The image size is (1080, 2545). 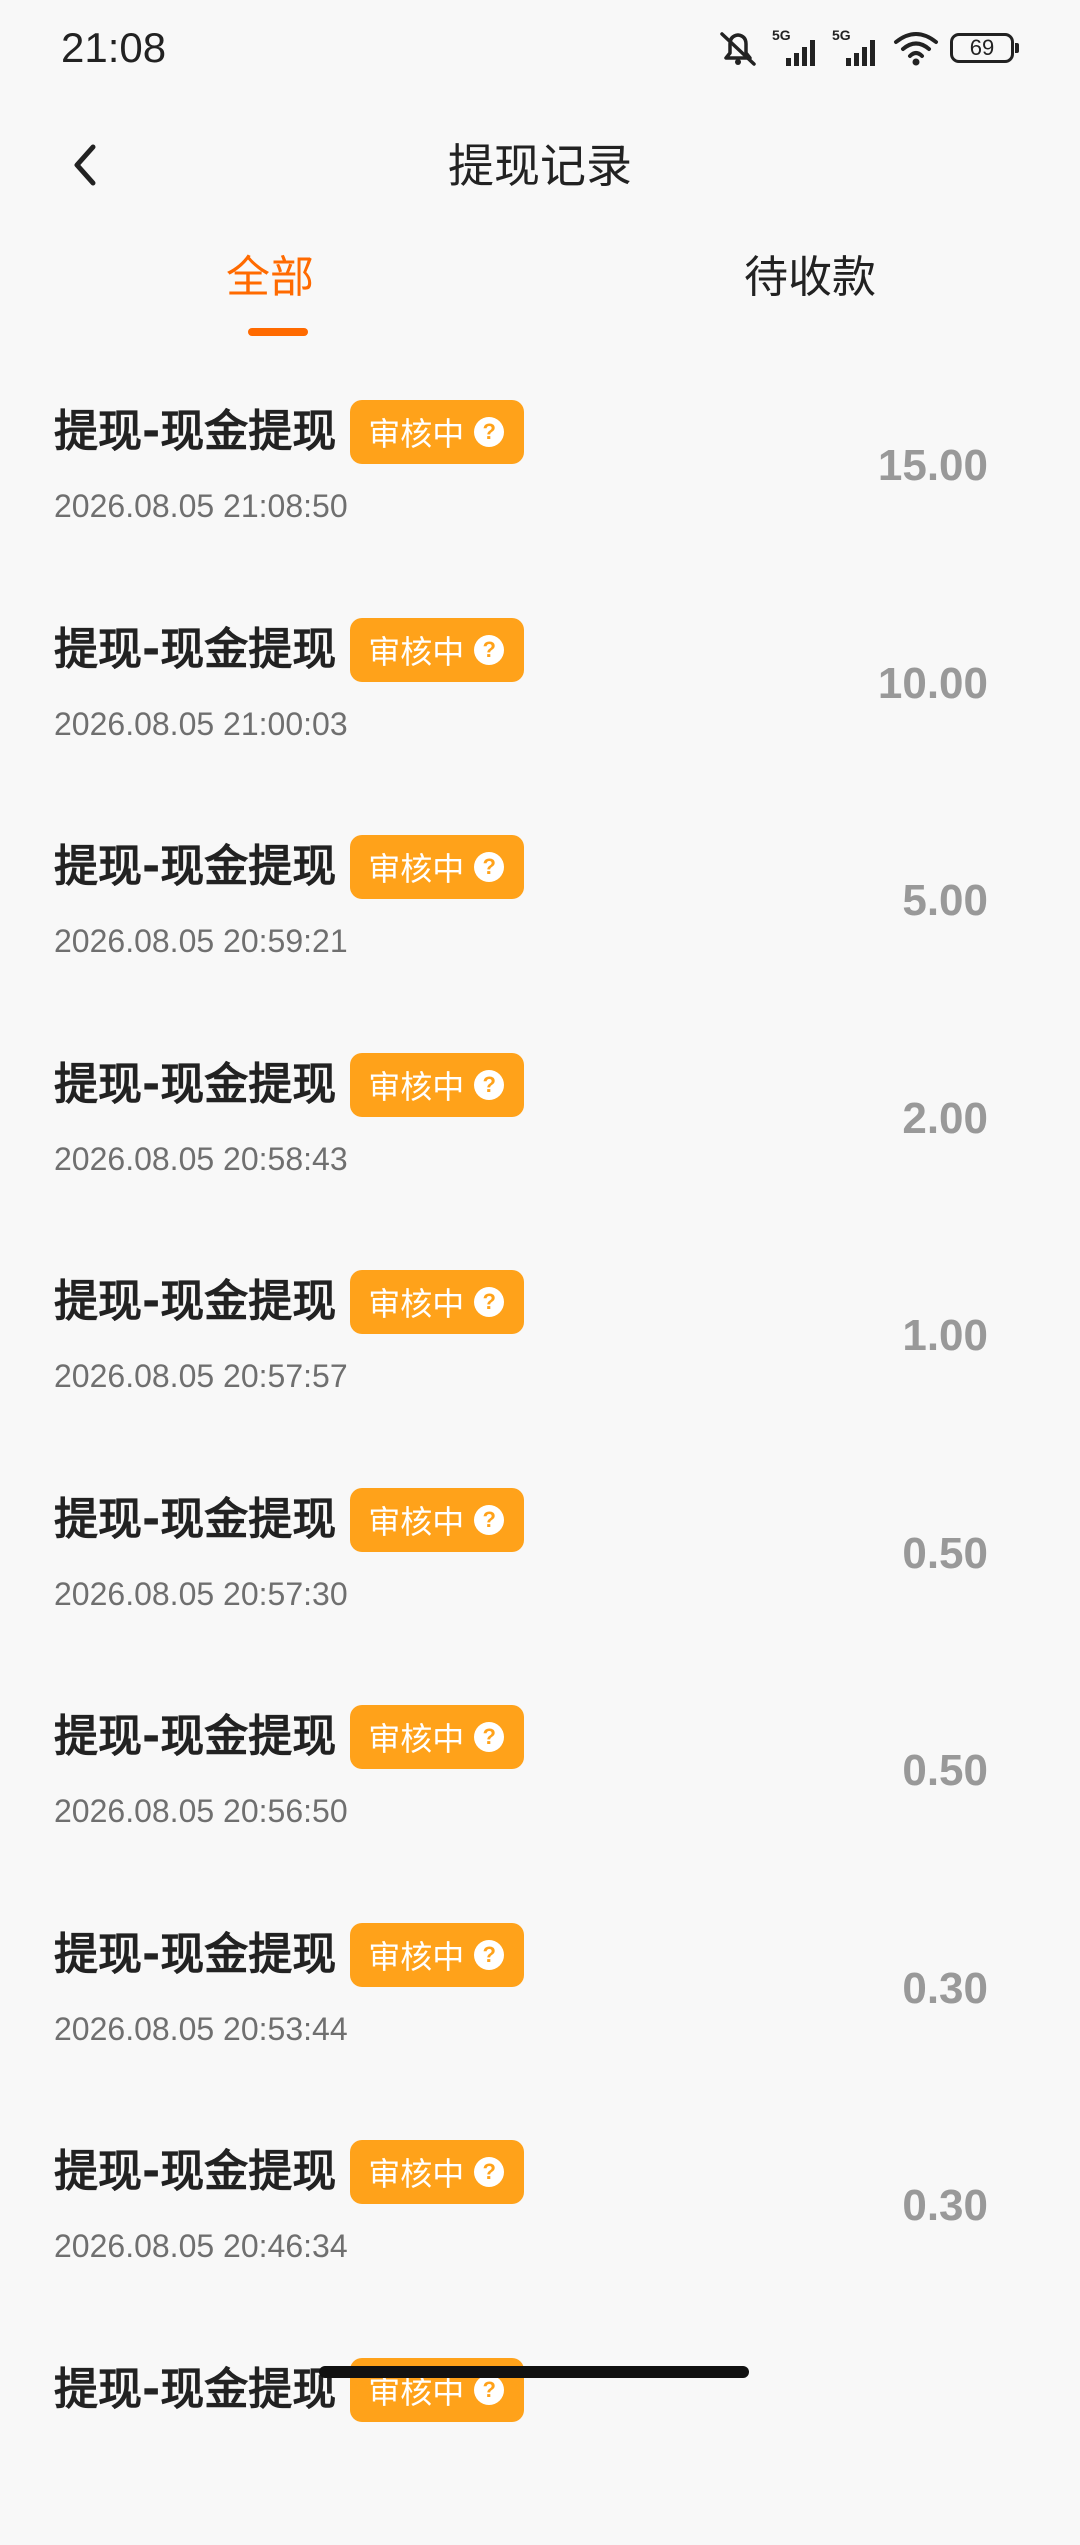 I want to click on list-item: 提现-现金提现 审核中 ? 2026.08.05 20:58:43 2.00, so click(x=540, y=1132).